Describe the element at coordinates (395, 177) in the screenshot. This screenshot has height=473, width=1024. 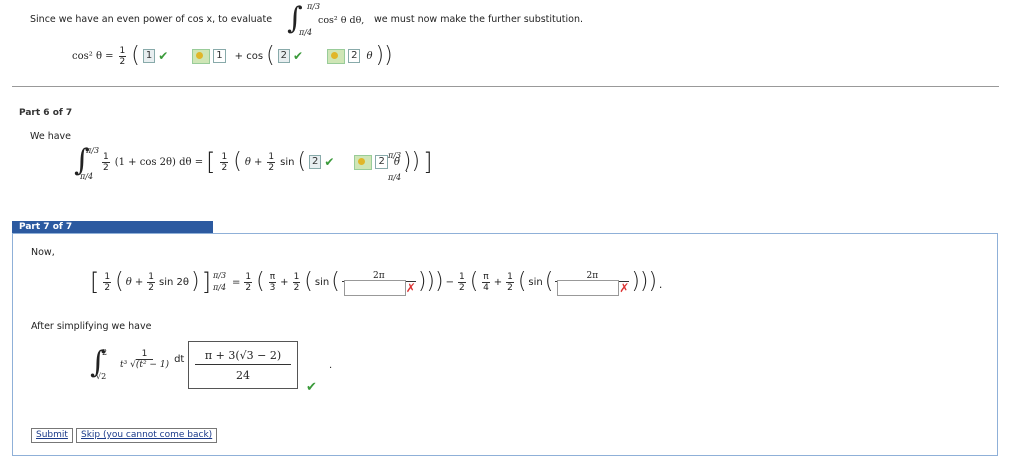
I see `part6-eval-lower: π/4` at that location.